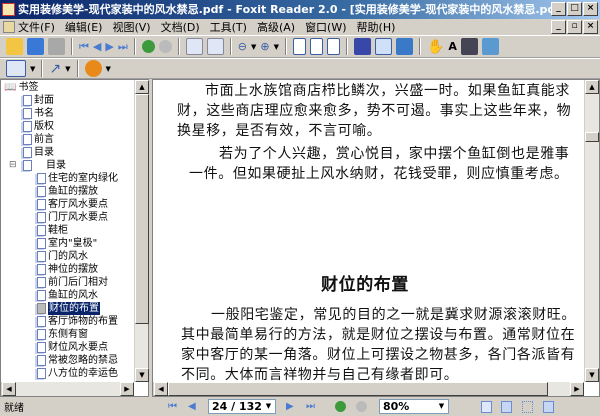 This screenshot has width=600, height=416. I want to click on status-forward-icon, so click(361, 406).